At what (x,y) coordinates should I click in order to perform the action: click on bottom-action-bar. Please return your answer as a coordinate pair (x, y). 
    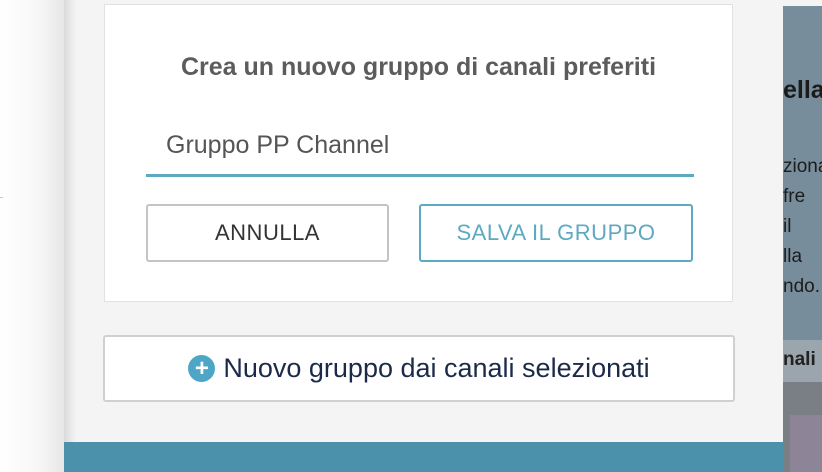
    Looking at the image, I should click on (423, 457).